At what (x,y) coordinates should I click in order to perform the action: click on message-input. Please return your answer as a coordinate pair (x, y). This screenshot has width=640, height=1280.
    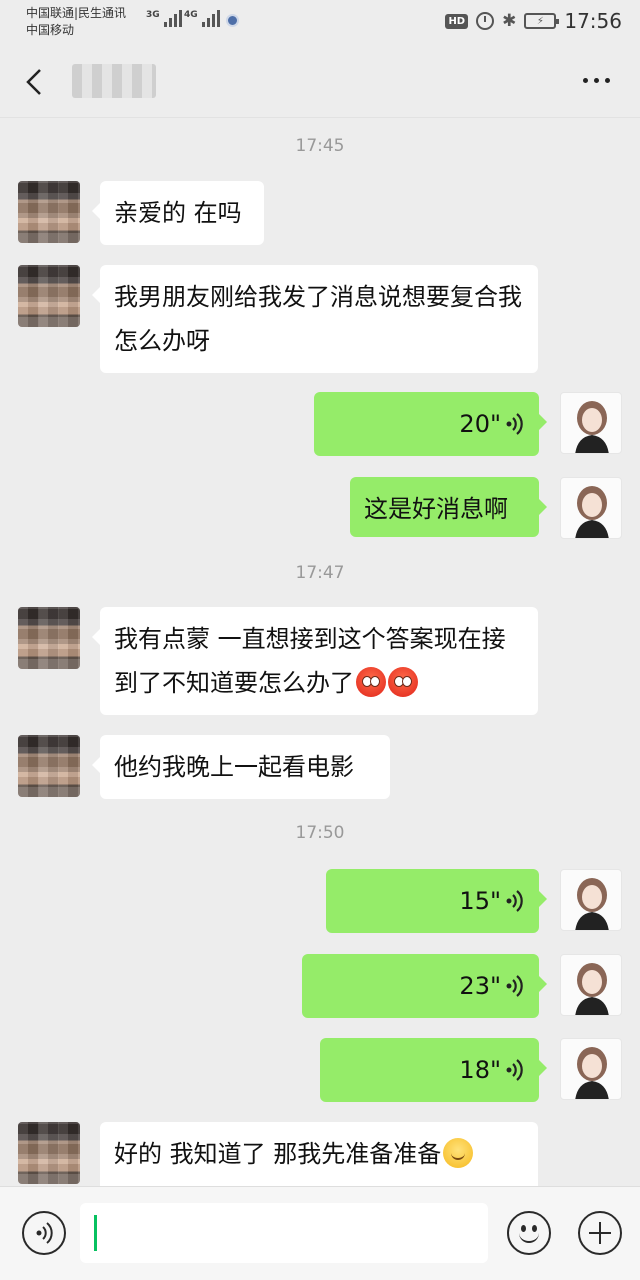
    Looking at the image, I should click on (284, 1233).